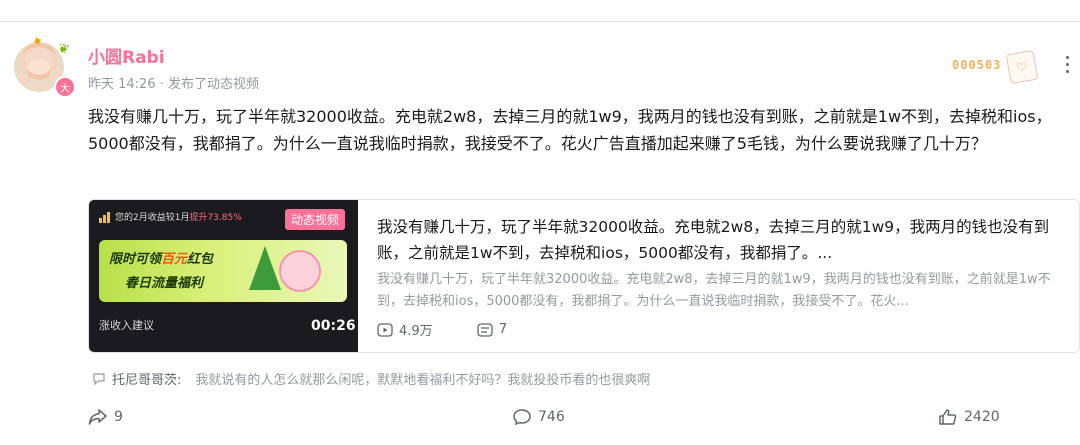 Image resolution: width=1080 pixels, height=445 pixels. Describe the element at coordinates (63, 49) in the screenshot. I see `avatar-pendant-leaf-icon: ❦` at that location.